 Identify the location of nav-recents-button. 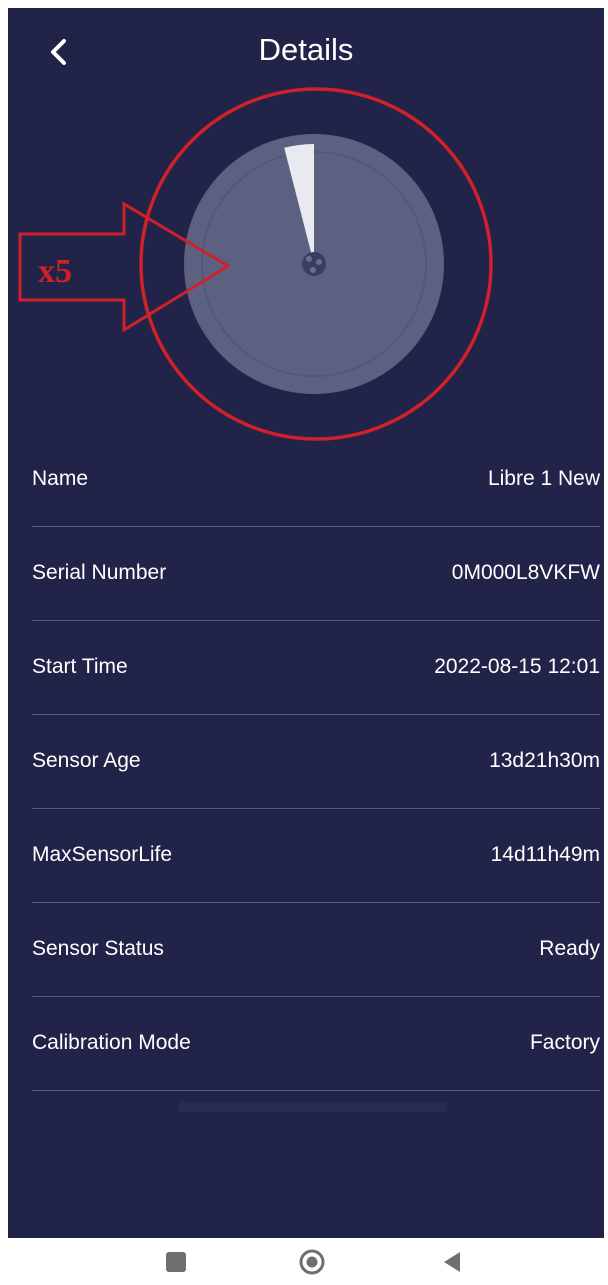
(175, 1262).